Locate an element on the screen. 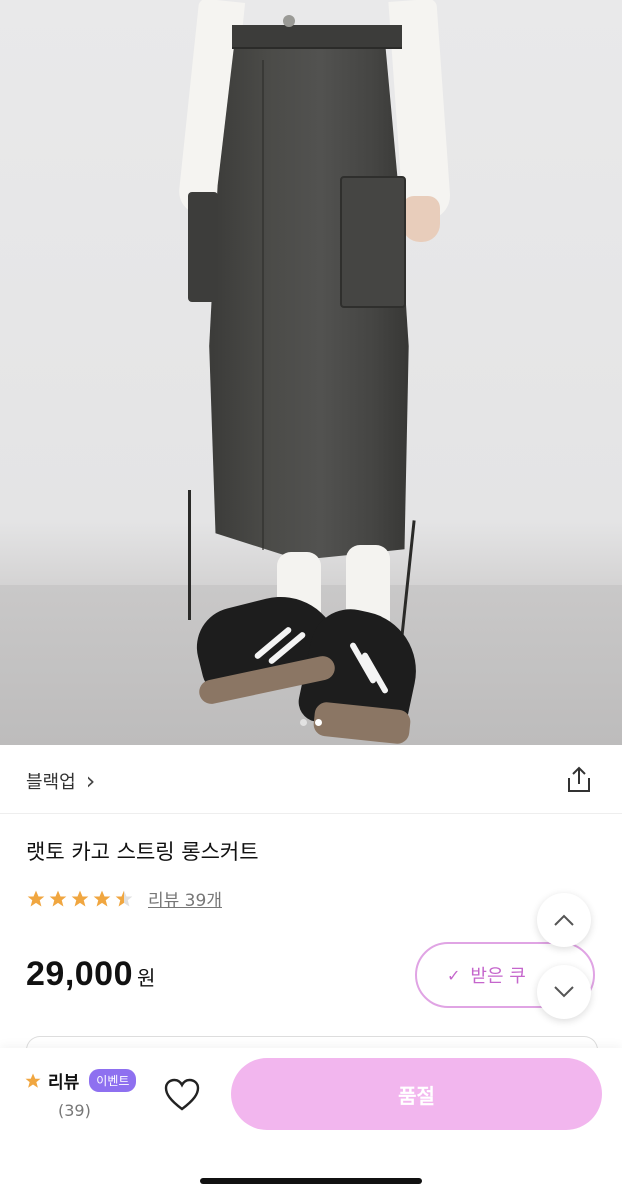 Image resolution: width=622 pixels, height=1200 pixels. chevron-down-icon is located at coordinates (564, 992).